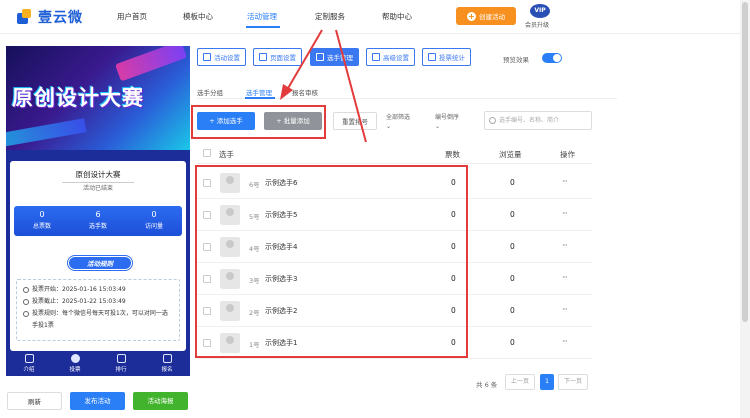 This screenshot has height=418, width=750. Describe the element at coordinates (97, 401) in the screenshot. I see `publish-activity-button: 发布活动` at that location.